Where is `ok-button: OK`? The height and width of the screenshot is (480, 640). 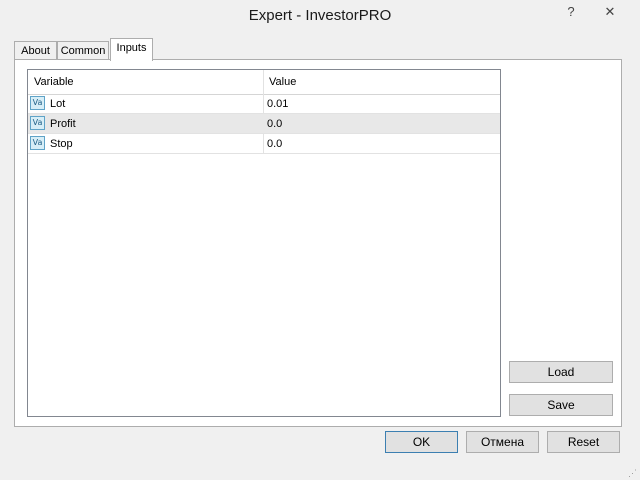 ok-button: OK is located at coordinates (421, 442).